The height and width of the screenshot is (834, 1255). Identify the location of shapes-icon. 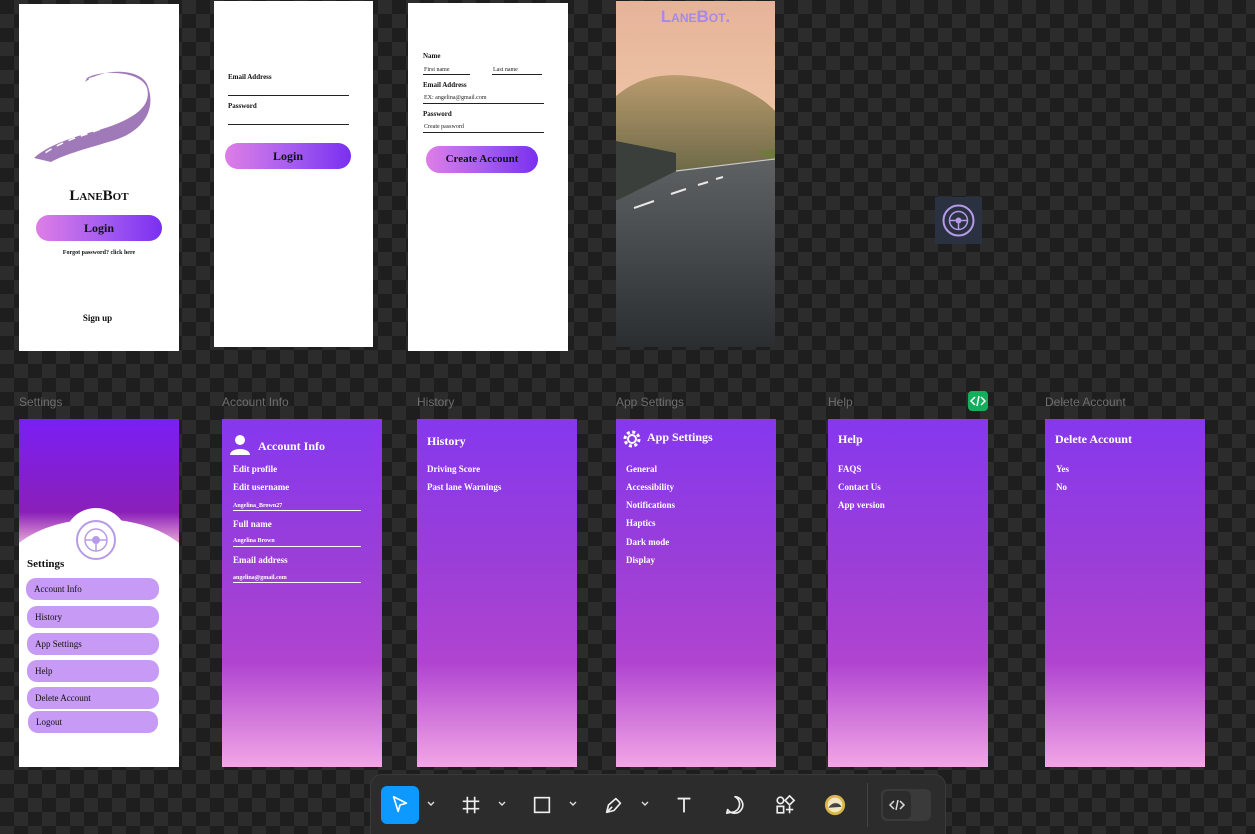
(786, 804).